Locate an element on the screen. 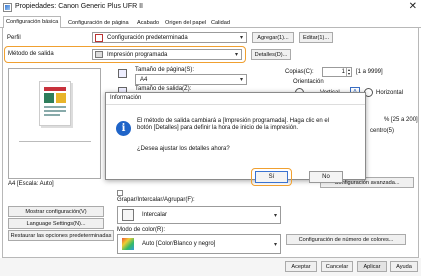  window-title: Propiedades: Canon Generic Plus UFR II is located at coordinates (79, 6).